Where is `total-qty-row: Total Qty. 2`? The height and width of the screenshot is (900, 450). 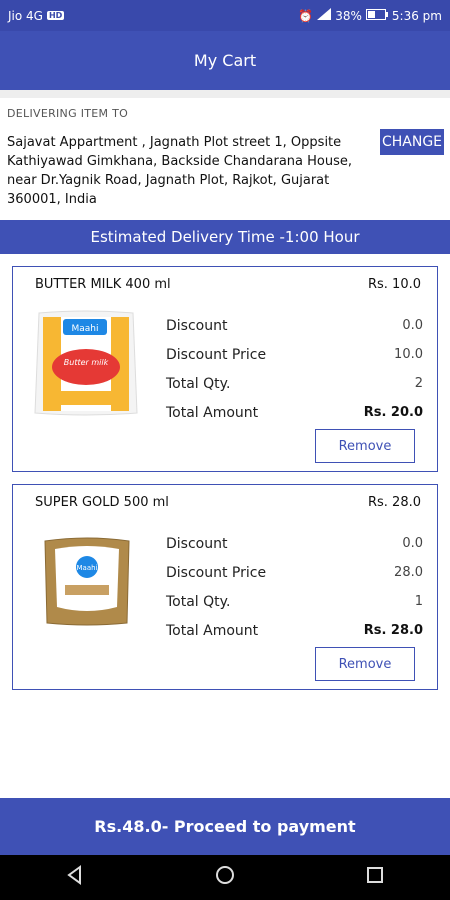
total-qty-row: Total Qty. 2 is located at coordinates (294, 383).